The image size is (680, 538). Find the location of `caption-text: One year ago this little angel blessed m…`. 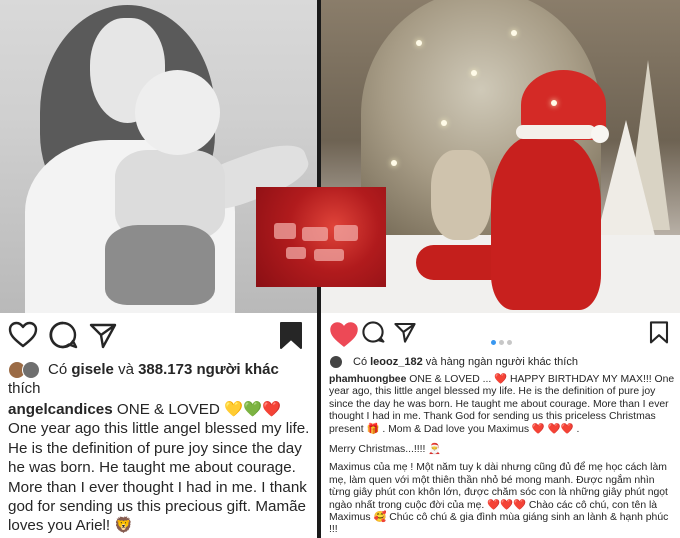

caption-text: One year ago this little angel blessed m… is located at coordinates (159, 477).